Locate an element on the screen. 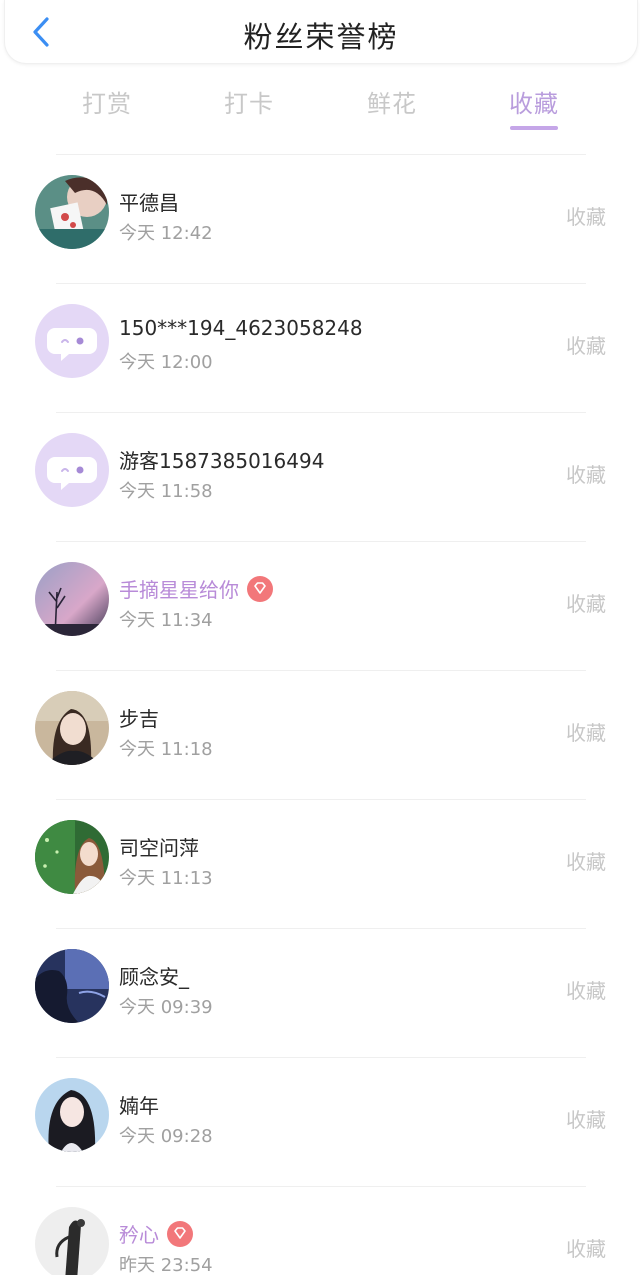 This screenshot has height=1275, width=640. fan-name: 婻年 is located at coordinates (139, 1106).